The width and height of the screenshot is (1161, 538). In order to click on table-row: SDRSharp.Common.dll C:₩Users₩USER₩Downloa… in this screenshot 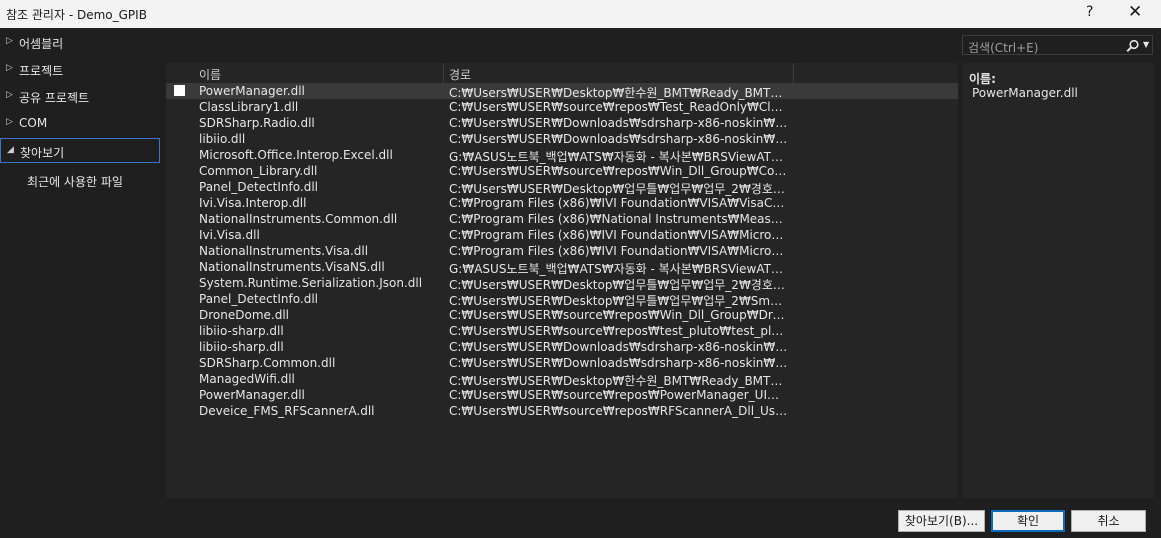, I will do `click(562, 363)`.